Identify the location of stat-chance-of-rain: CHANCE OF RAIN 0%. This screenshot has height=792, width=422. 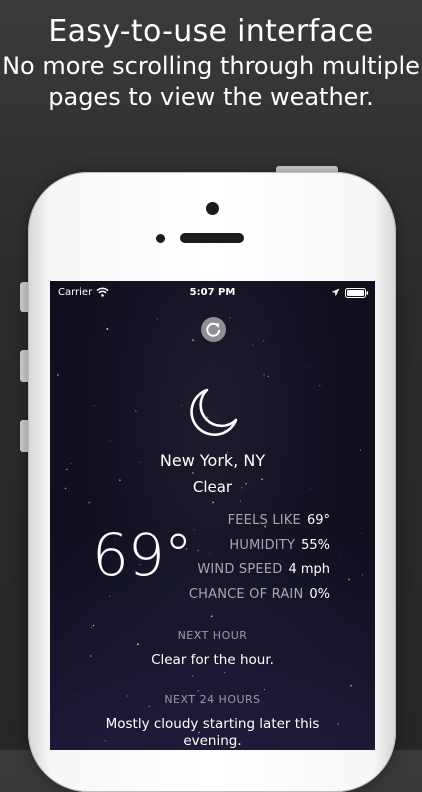
(249, 595).